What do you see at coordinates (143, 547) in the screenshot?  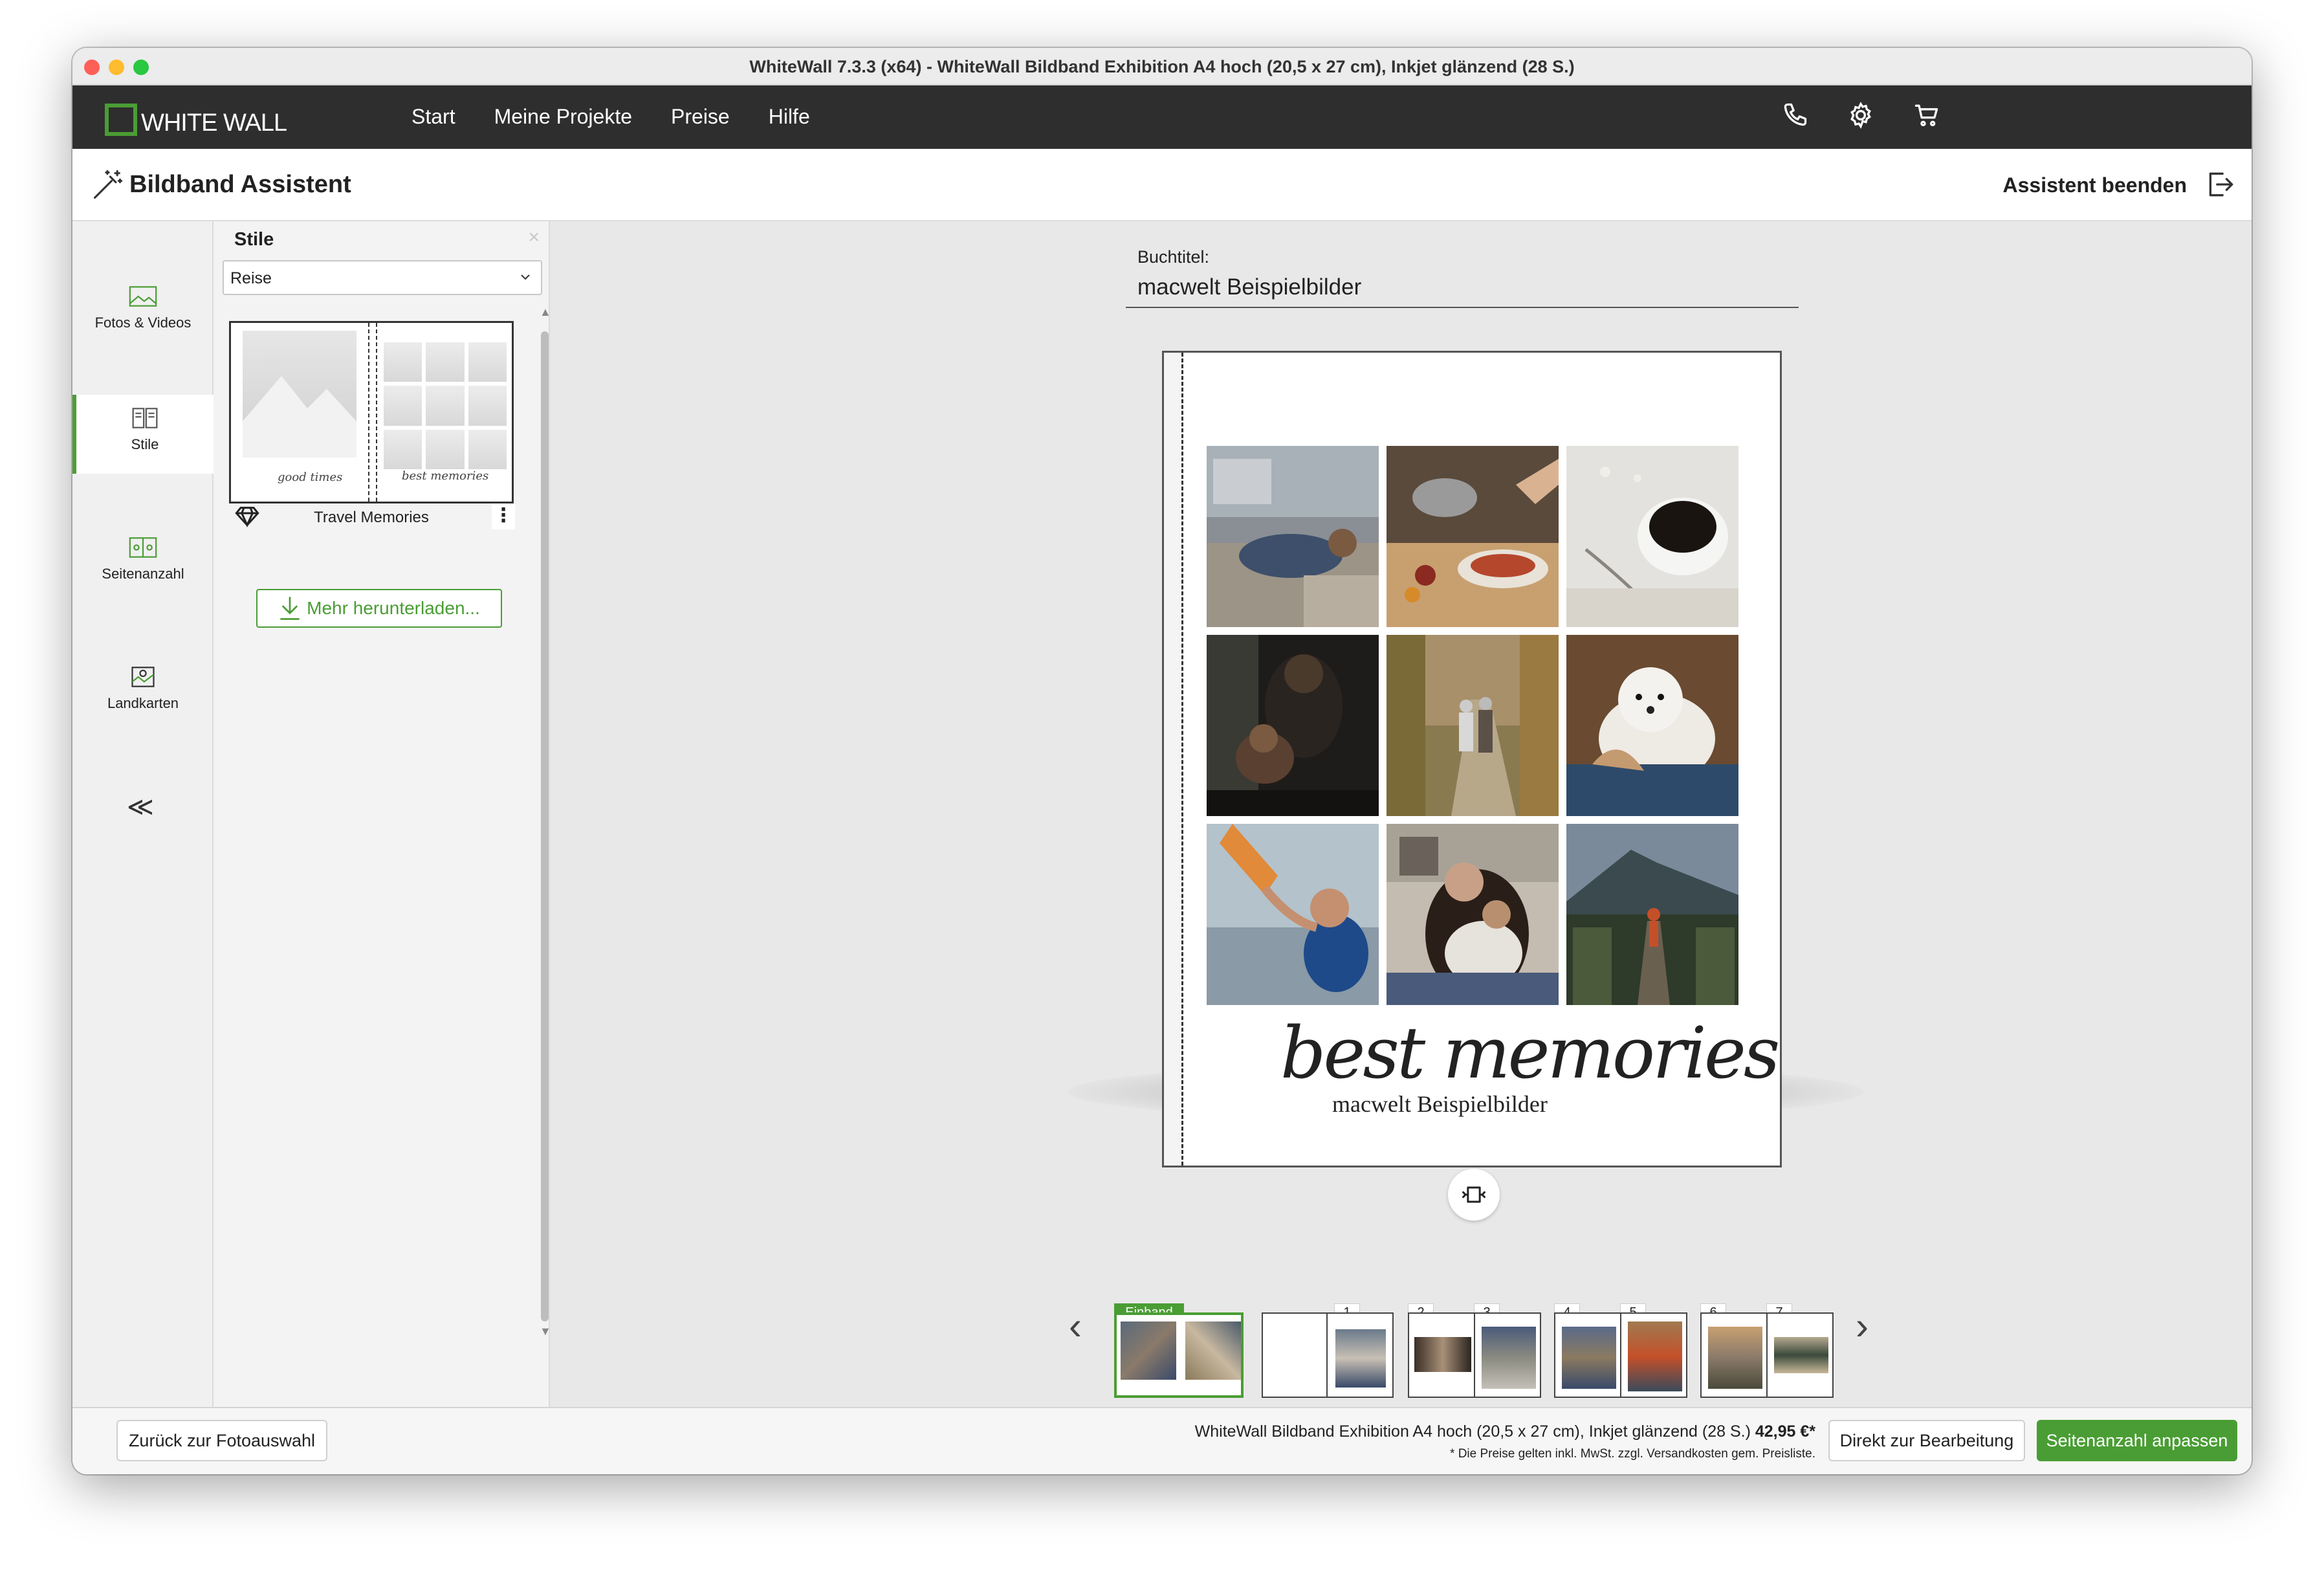 I see `pages-icon` at bounding box center [143, 547].